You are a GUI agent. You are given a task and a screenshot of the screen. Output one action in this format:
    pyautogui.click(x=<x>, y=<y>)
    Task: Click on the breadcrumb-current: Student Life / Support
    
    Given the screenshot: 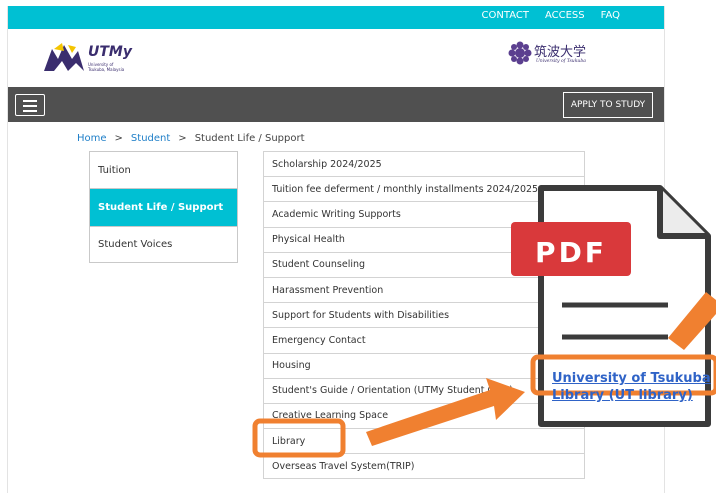 What is the action you would take?
    pyautogui.click(x=249, y=138)
    